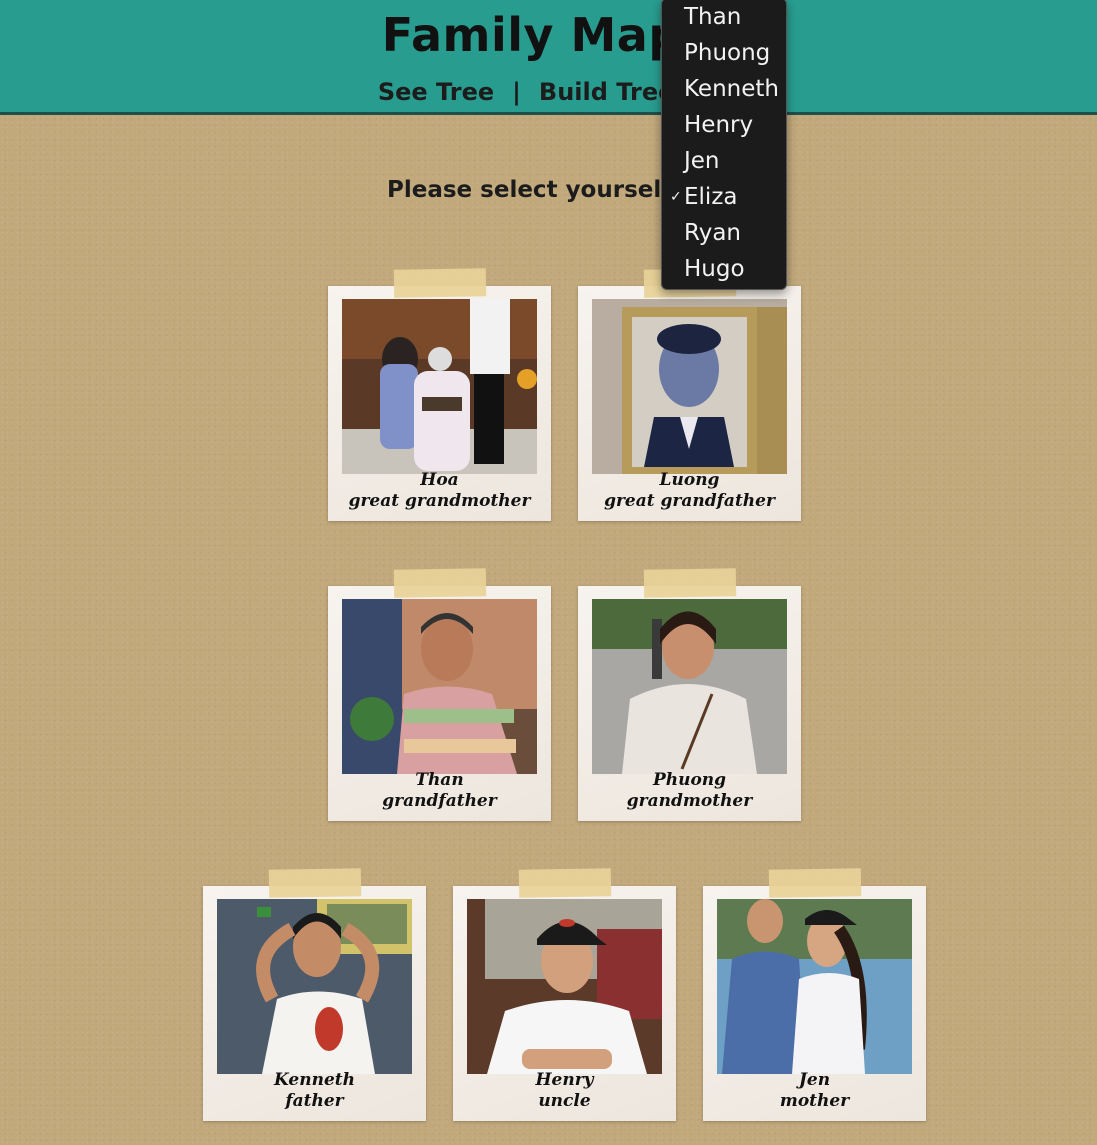 The image size is (1097, 1145). I want to click on member-relation: grandmother, so click(689, 801).